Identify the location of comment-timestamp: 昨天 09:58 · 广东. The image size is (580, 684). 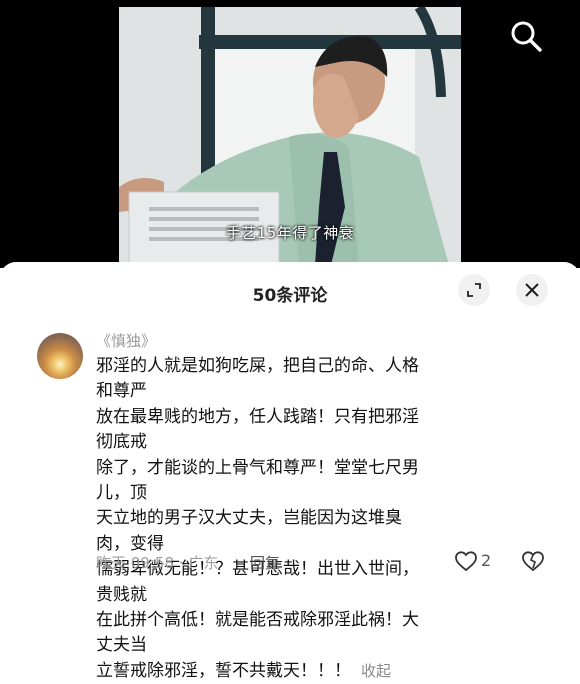
(157, 563).